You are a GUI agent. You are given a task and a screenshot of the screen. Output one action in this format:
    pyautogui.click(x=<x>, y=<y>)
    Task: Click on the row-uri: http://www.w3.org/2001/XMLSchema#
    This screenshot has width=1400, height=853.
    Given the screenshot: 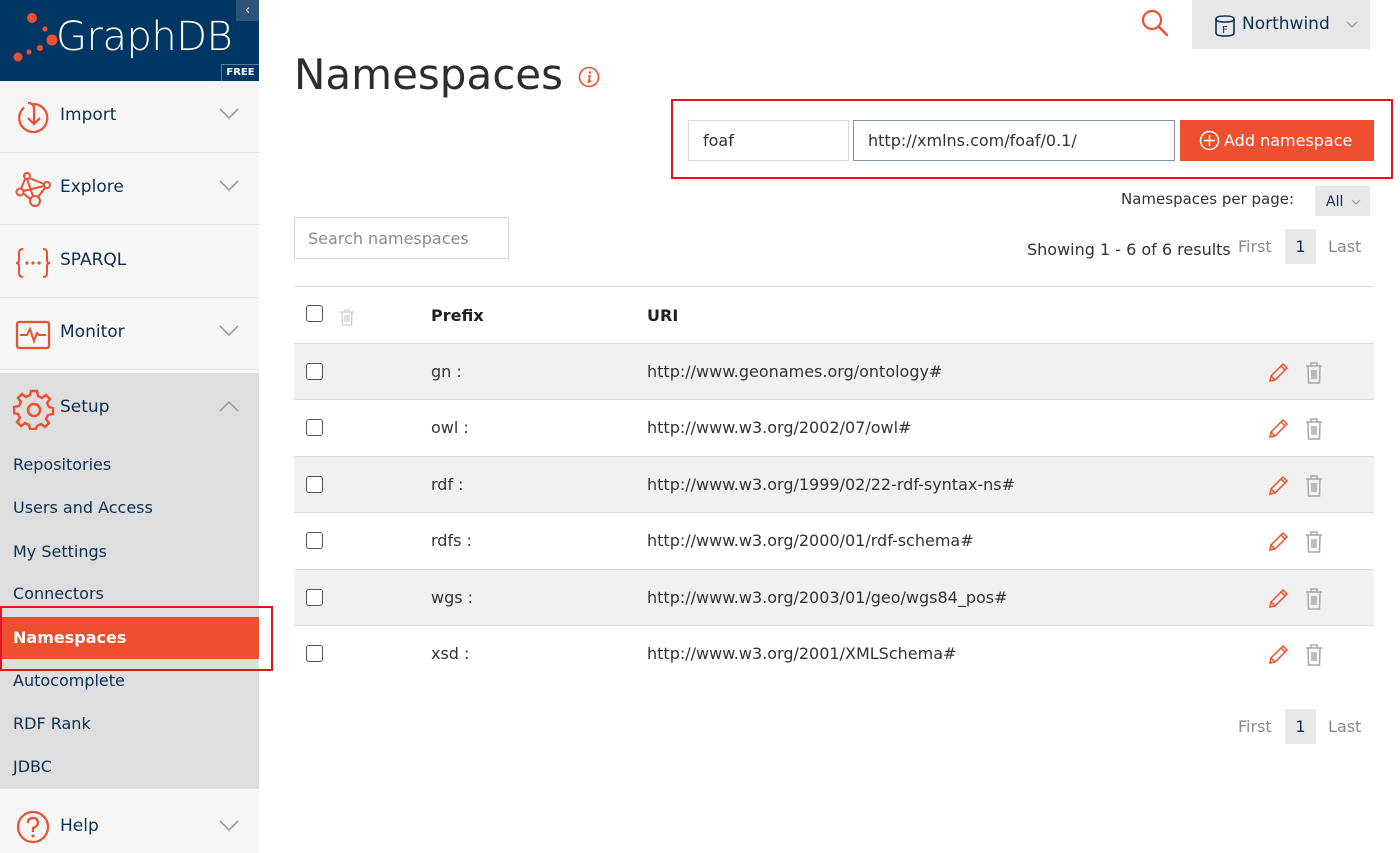 What is the action you would take?
    pyautogui.click(x=802, y=653)
    